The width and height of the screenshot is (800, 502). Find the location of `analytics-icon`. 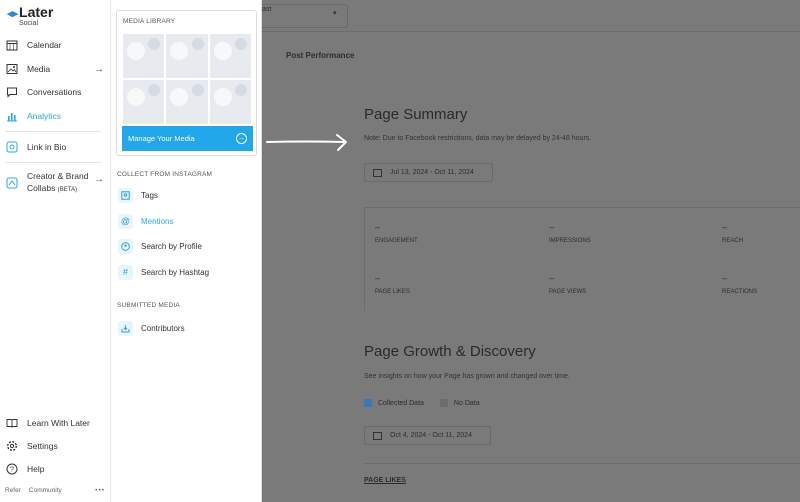

analytics-icon is located at coordinates (12, 116).